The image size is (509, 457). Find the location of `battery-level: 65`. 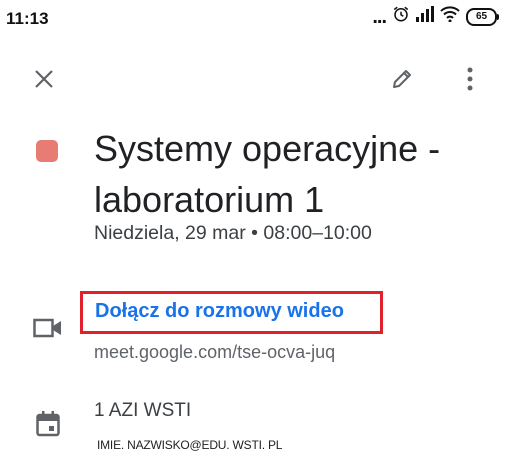

battery-level: 65 is located at coordinates (481, 16).